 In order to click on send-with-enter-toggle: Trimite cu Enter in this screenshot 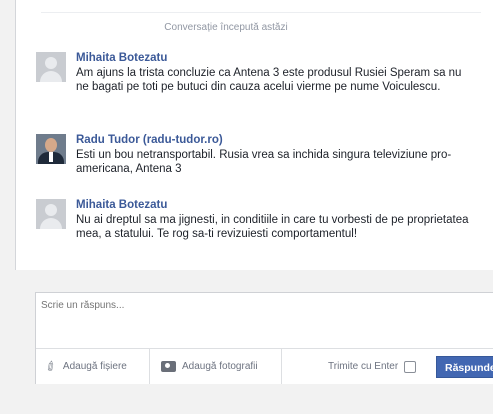, I will do `click(372, 366)`.